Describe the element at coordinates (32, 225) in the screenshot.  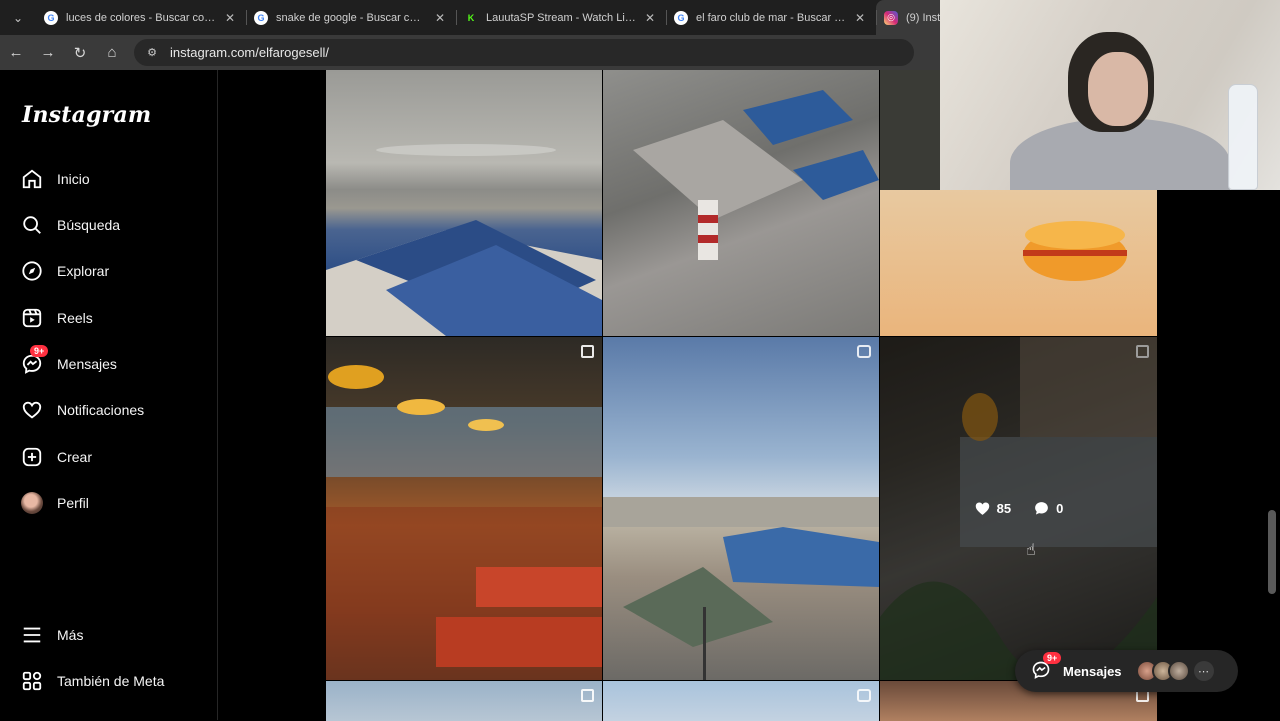
I see `search-icon` at that location.